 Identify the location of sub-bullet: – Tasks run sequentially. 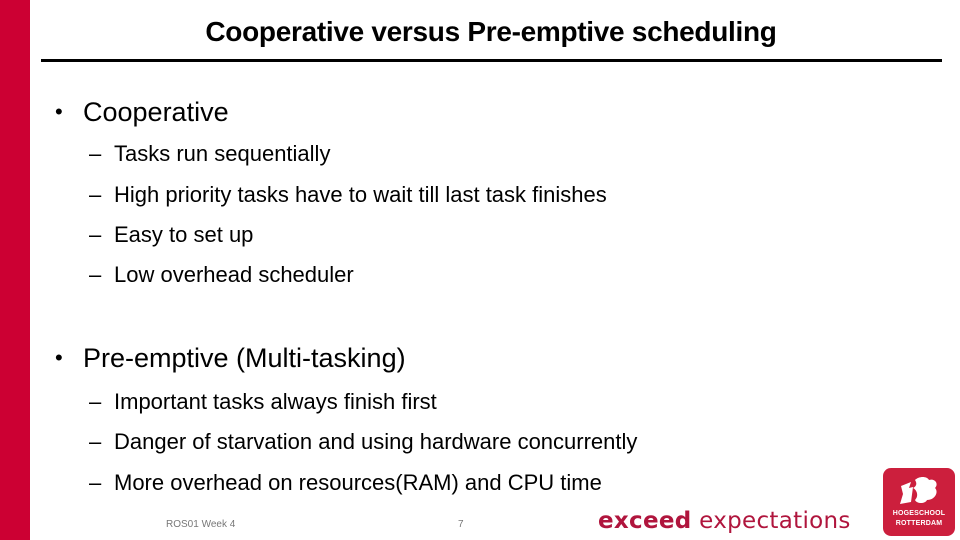
(209, 154).